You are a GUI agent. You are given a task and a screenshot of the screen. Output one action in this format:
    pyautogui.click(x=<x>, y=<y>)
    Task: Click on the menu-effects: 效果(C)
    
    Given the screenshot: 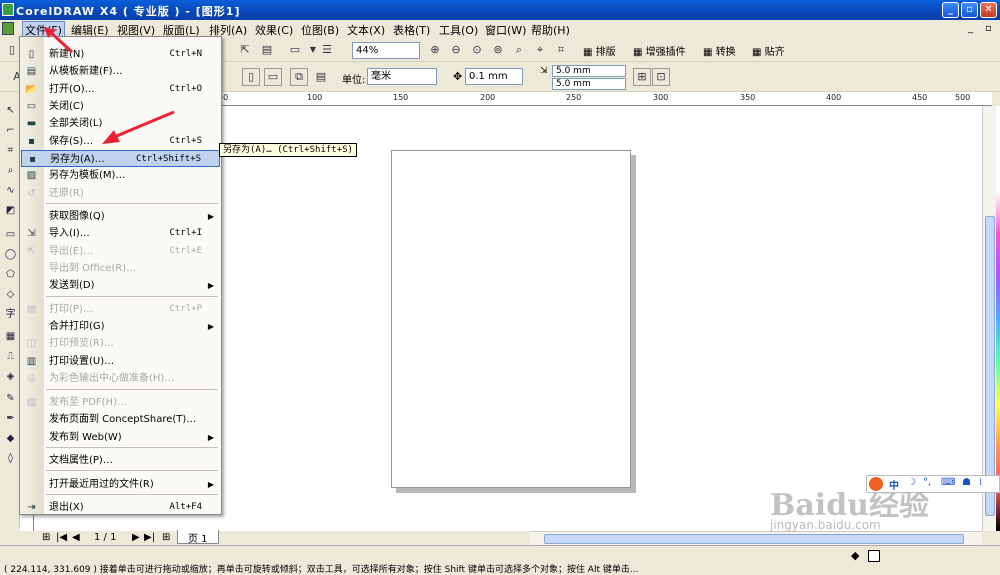 What is the action you would take?
    pyautogui.click(x=274, y=30)
    